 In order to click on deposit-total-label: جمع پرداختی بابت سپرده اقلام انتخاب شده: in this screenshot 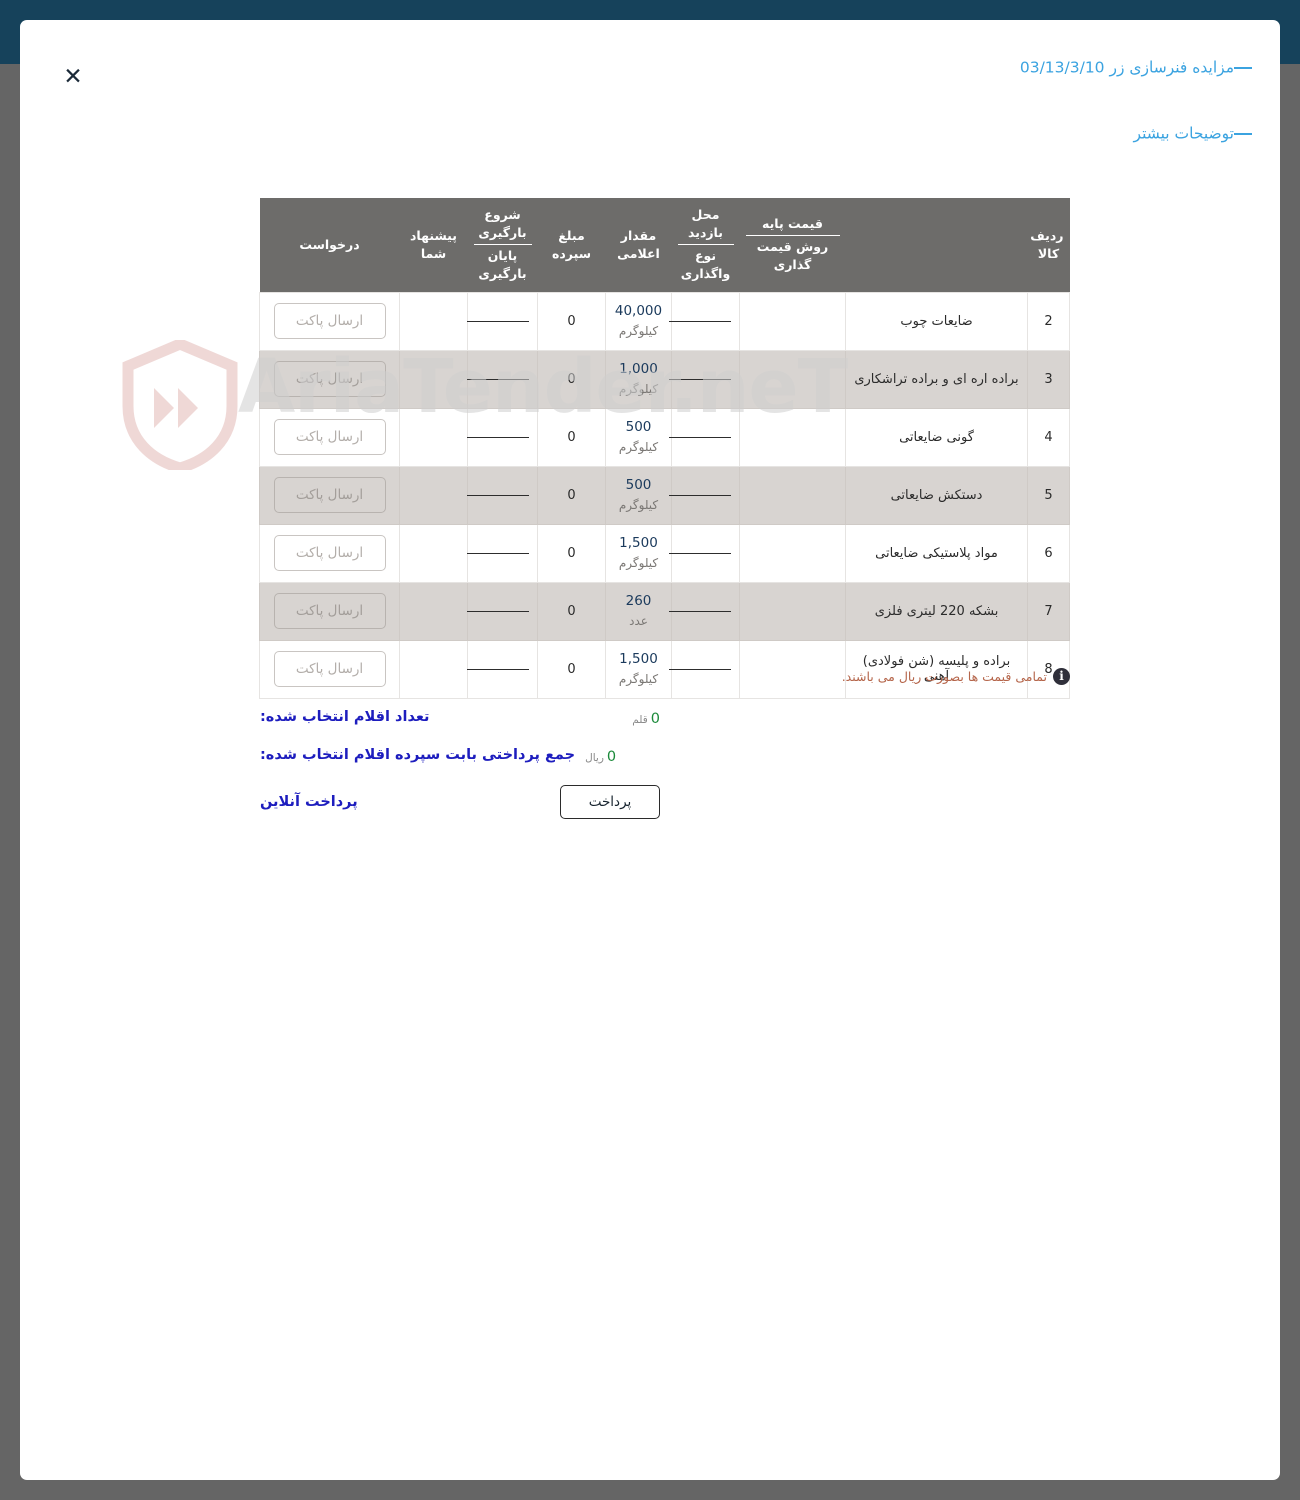, I will do `click(418, 755)`.